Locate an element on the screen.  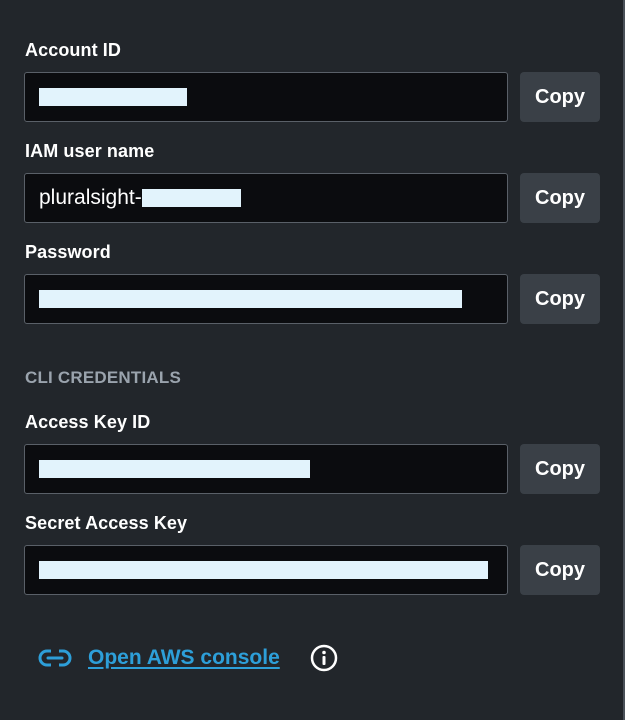
secret-access-key-field is located at coordinates (266, 570).